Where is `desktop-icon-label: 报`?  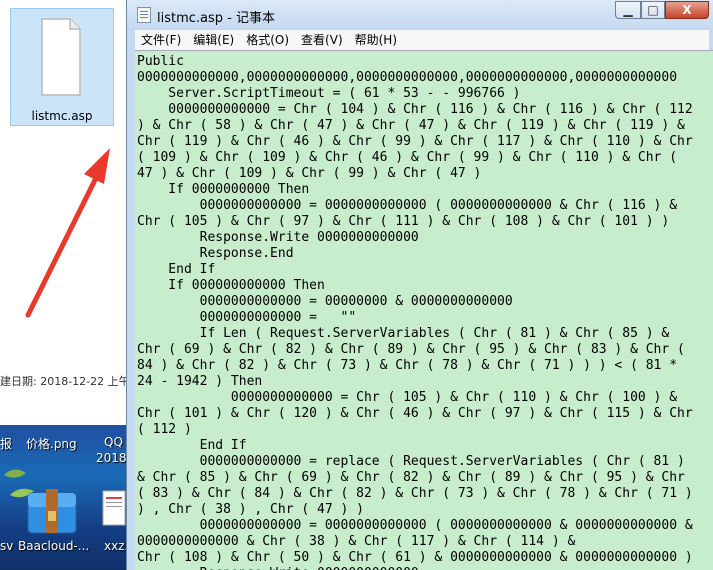 desktop-icon-label: 报 is located at coordinates (6, 443).